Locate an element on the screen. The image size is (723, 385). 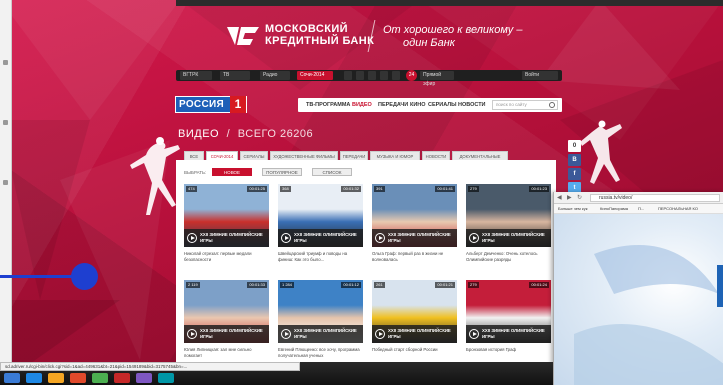
video-thumbnail: 261 00:01:21 XXII ЗИМНИЕ ОЛИМПИЙСКИЕ ИГРЫ is located at coordinates (414, 311).